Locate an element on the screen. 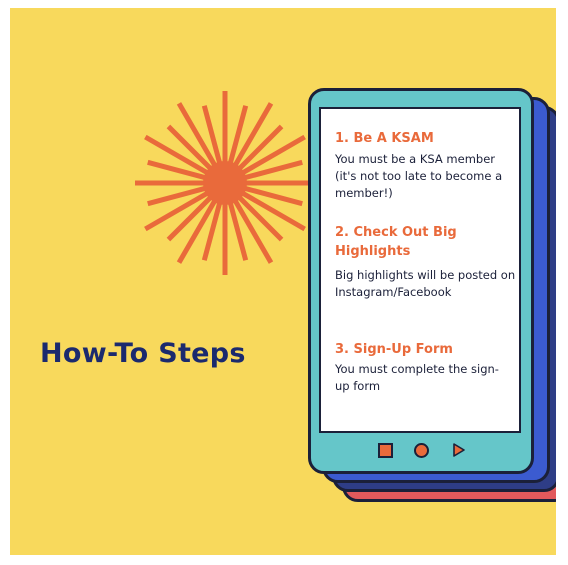  sunburst-graphic is located at coordinates (225, 183).